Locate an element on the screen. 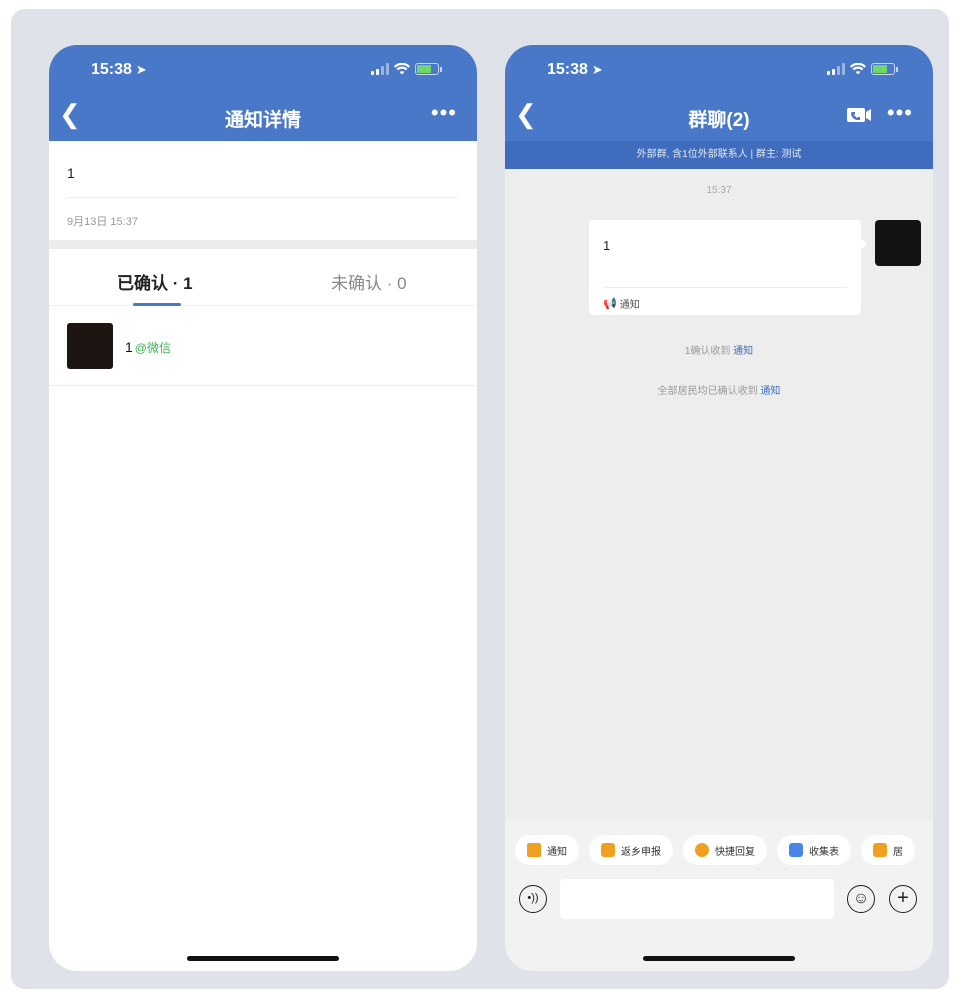 The height and width of the screenshot is (1002, 962). chip-label: 收集表 is located at coordinates (824, 852).